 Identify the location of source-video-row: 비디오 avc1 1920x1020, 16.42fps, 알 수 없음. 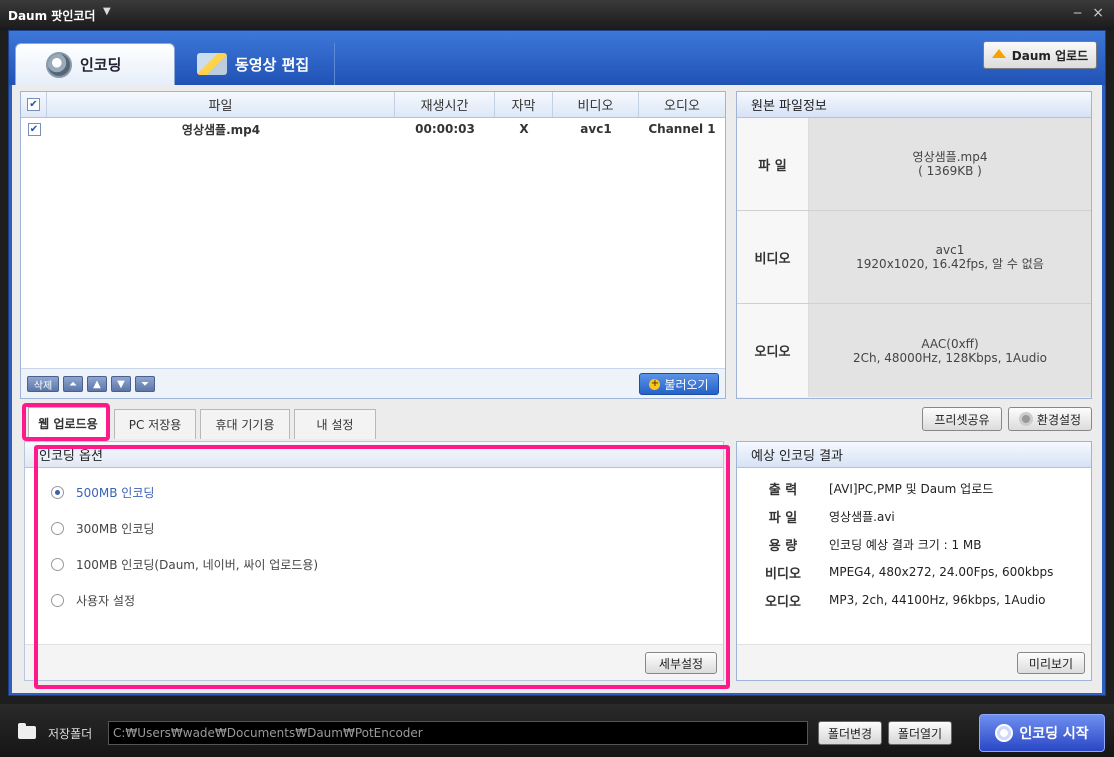
(914, 257).